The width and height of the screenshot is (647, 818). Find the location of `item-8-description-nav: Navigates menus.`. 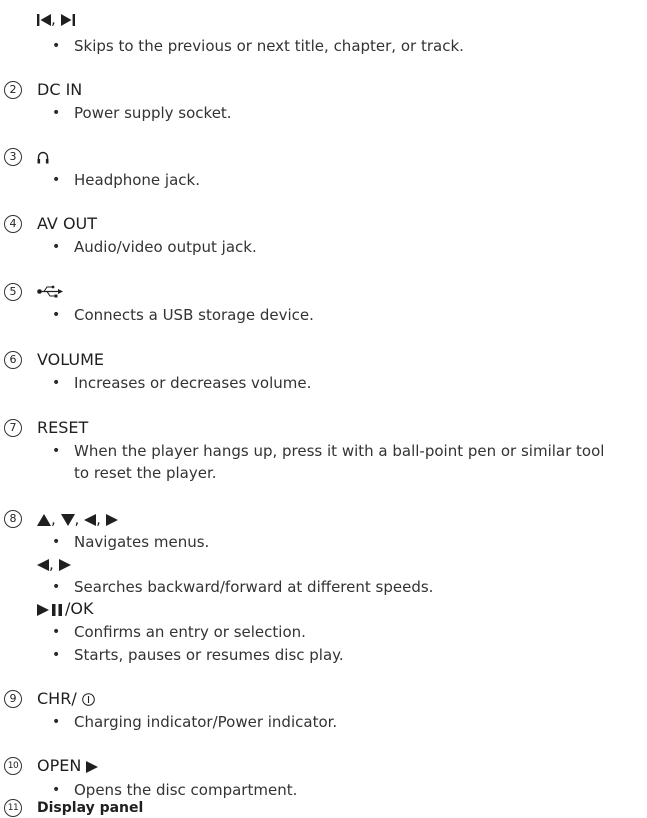

item-8-description-nav: Navigates menus. is located at coordinates (142, 542).